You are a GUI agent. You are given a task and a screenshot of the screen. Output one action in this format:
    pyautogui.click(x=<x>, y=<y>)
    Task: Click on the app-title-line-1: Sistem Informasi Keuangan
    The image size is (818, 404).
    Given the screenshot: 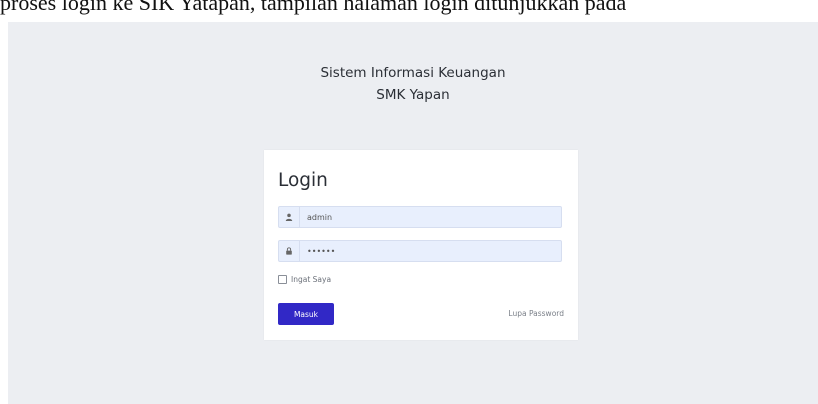 What is the action you would take?
    pyautogui.click(x=413, y=73)
    